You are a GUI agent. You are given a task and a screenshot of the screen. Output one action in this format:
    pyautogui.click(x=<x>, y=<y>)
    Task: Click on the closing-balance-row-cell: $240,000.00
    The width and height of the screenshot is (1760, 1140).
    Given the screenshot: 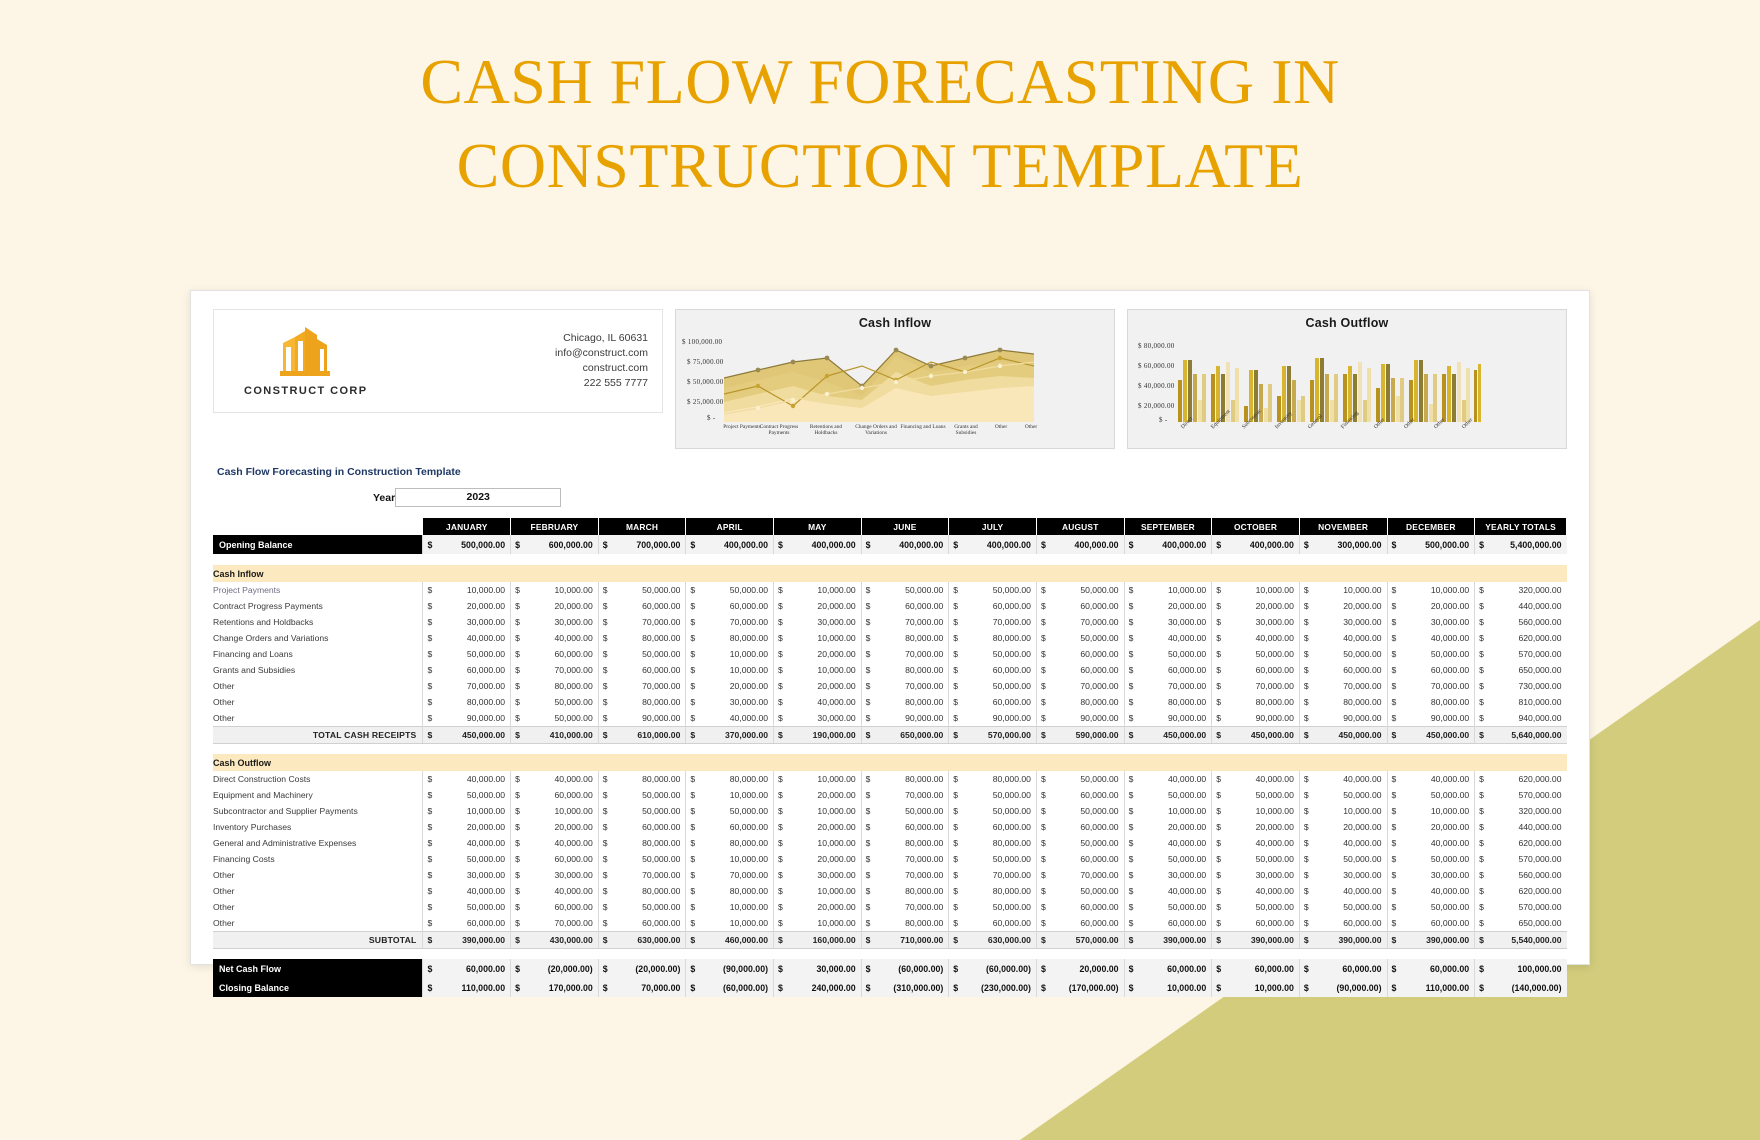 What is the action you would take?
    pyautogui.click(x=817, y=987)
    